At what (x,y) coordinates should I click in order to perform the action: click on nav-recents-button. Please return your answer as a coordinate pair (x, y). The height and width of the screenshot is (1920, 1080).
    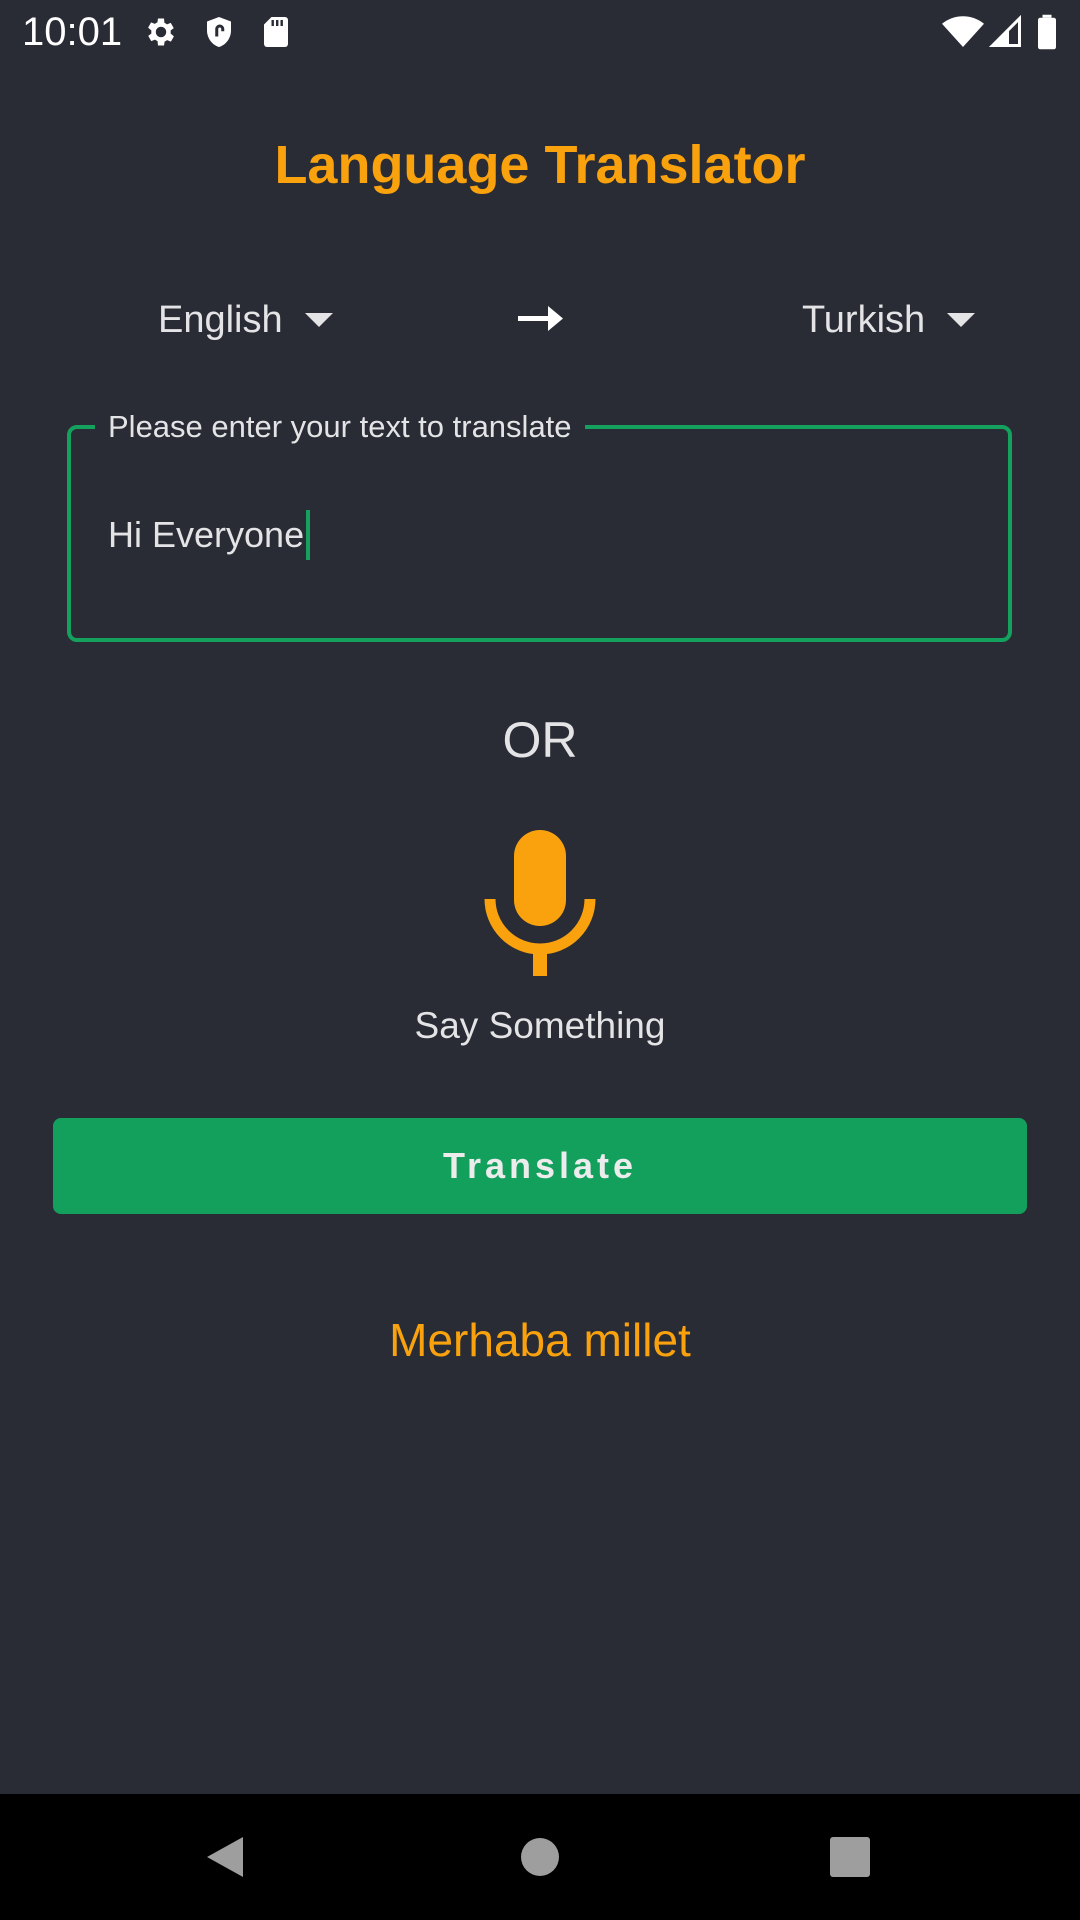
    Looking at the image, I should click on (850, 1857).